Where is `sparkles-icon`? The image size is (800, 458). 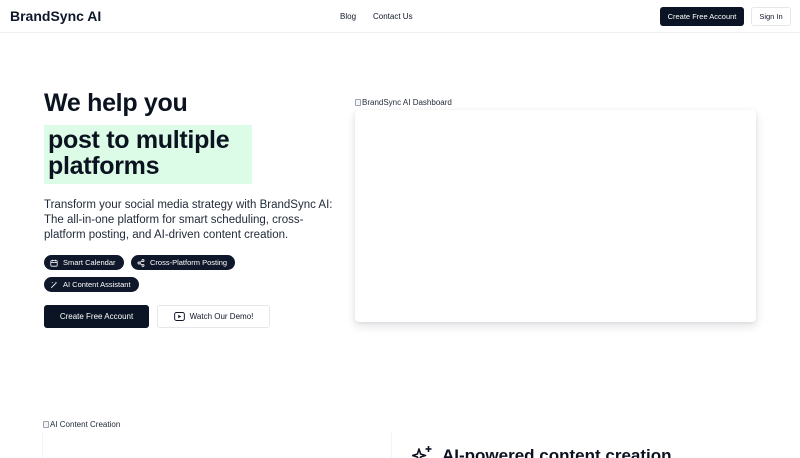
sparkles-icon is located at coordinates (422, 452).